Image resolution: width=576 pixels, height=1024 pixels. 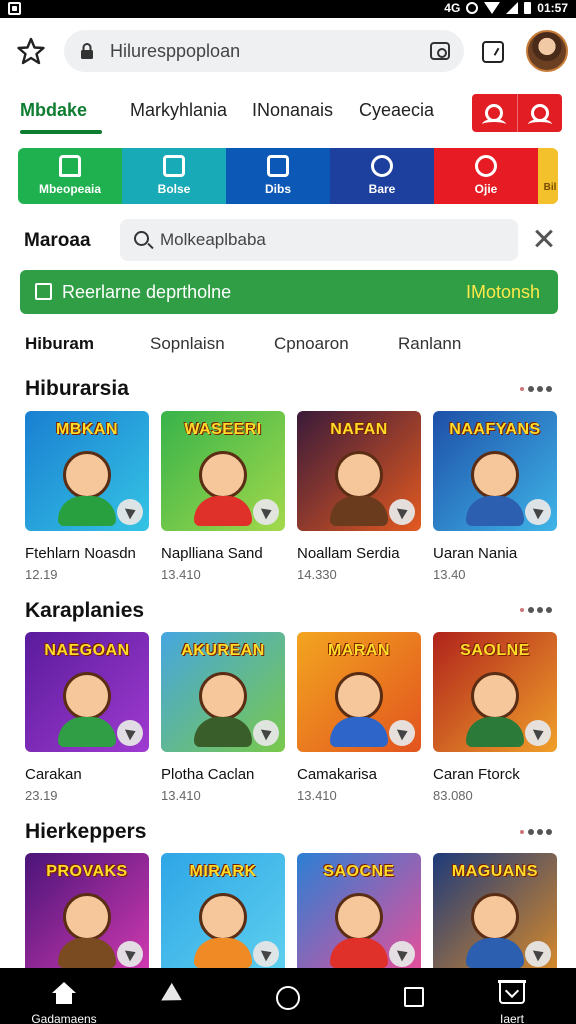 I want to click on game-thumbnail: MARAN, so click(x=359, y=692).